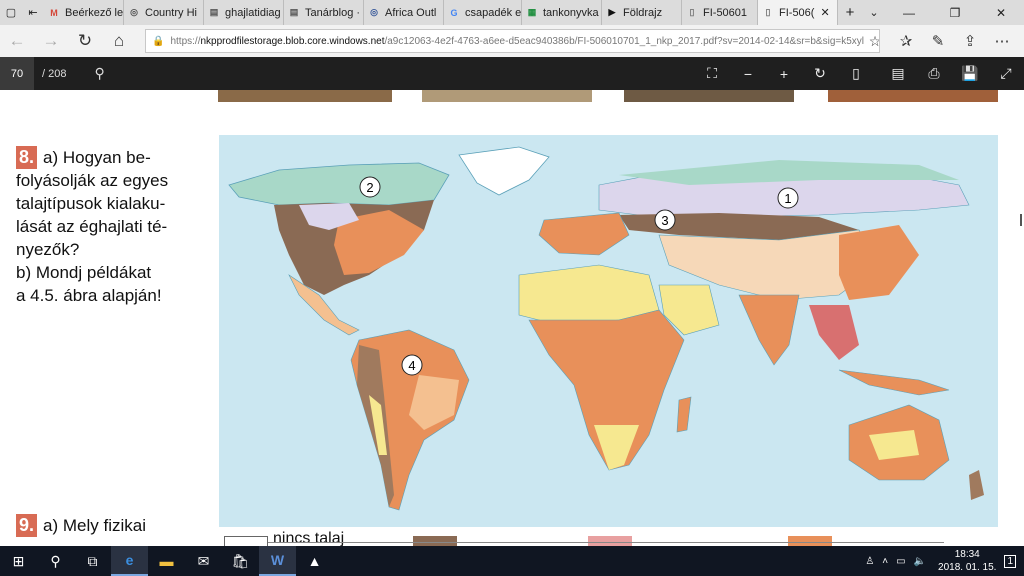 This screenshot has width=1024, height=576. Describe the element at coordinates (512, 73) in the screenshot. I see `pdf-toolbar: 70 / 208 ⚲ ⛶ − + ↻ ▯ ▤ ⎙ 💾 ⤢` at that location.